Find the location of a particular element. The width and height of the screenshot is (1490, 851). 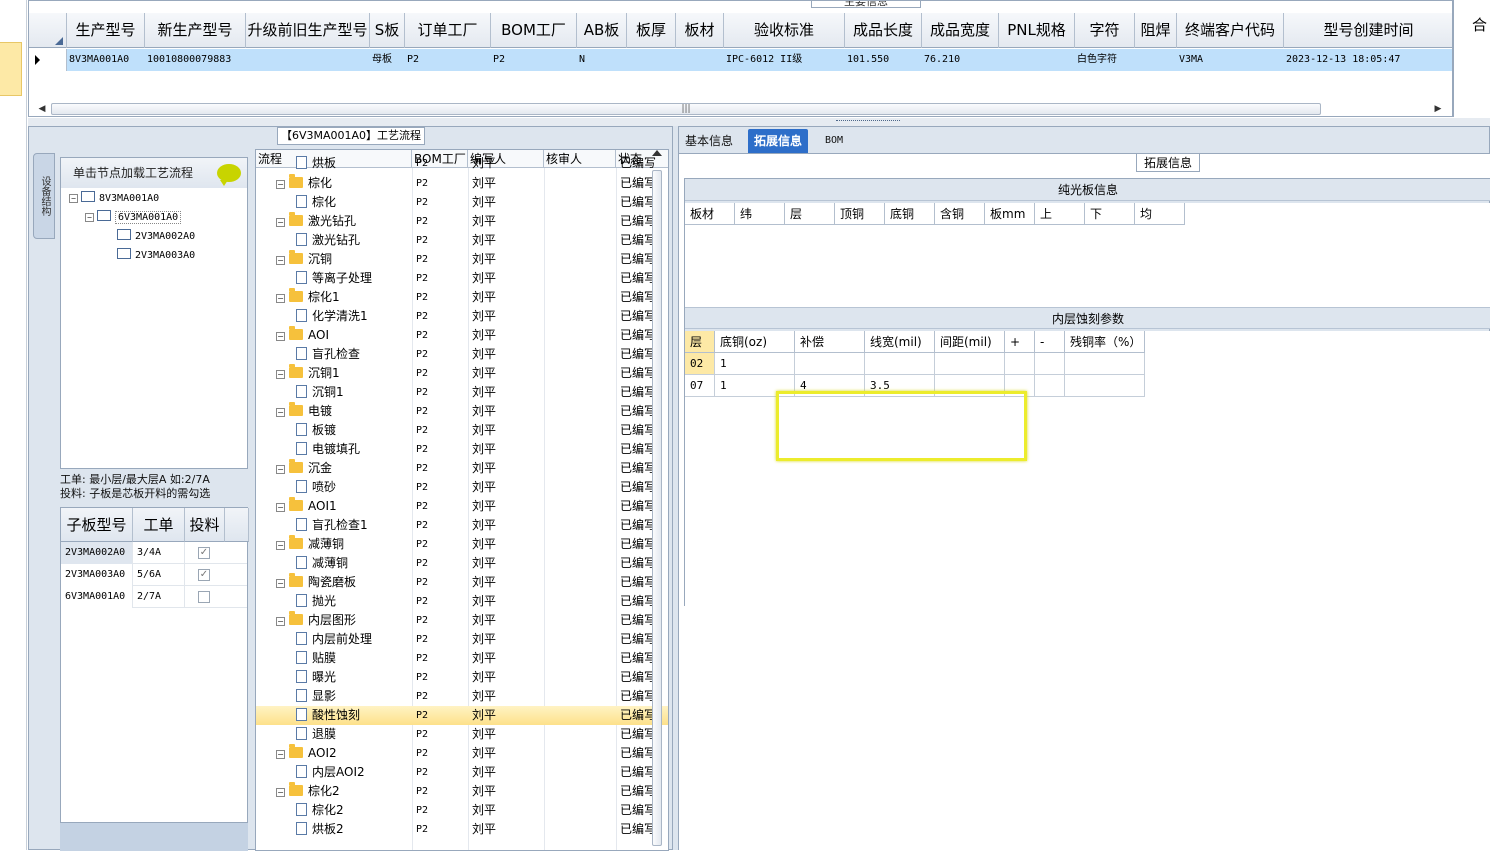

table-row: − 沉铜 P2 刘平 已编写 is located at coordinates (462, 259).